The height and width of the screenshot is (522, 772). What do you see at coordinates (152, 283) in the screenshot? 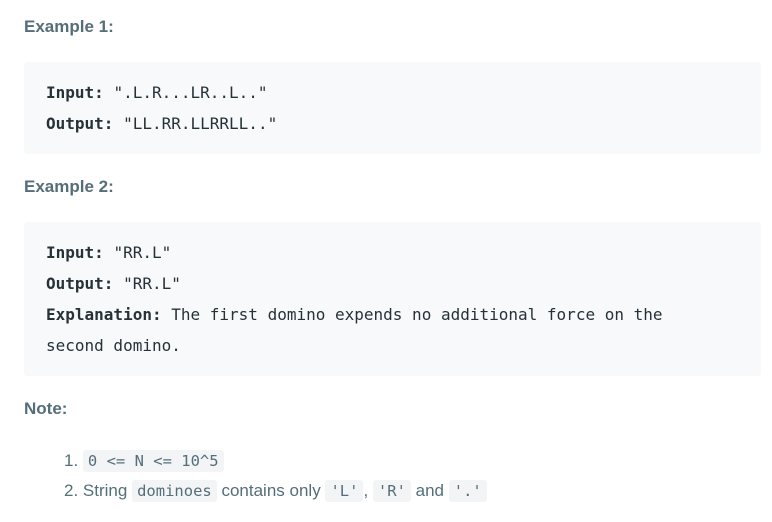
I see `output-value: "RR.L"` at bounding box center [152, 283].